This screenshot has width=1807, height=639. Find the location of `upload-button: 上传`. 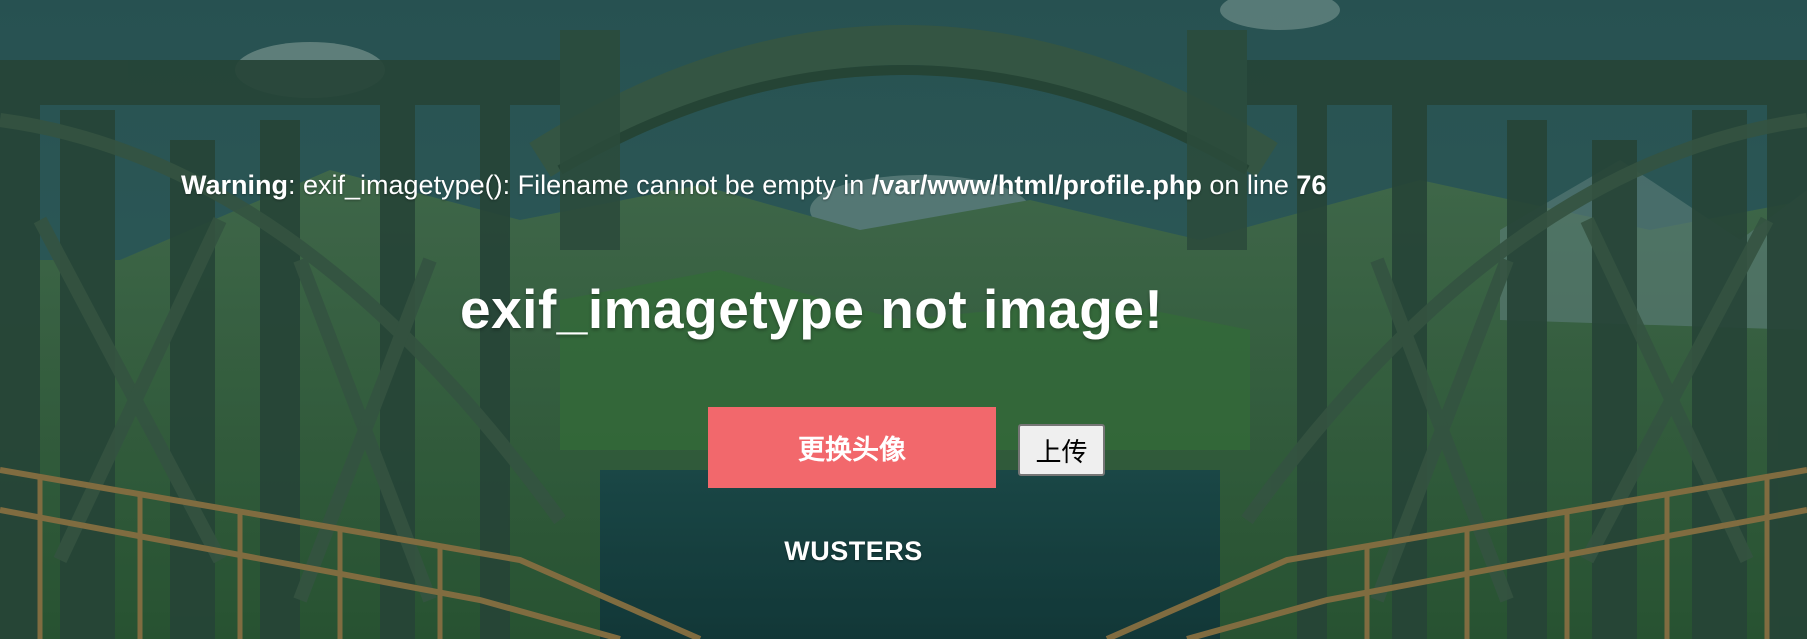

upload-button: 上传 is located at coordinates (1061, 450).